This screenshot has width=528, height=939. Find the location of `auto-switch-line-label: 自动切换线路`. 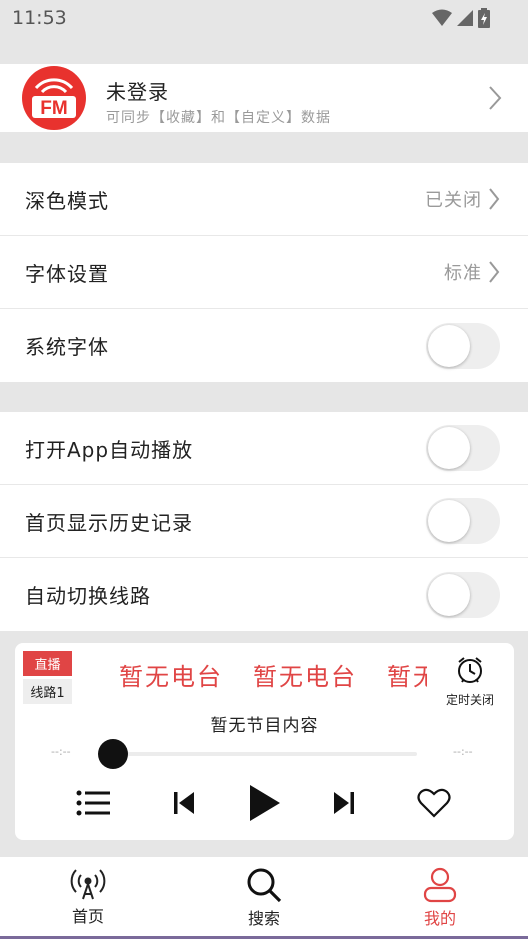

auto-switch-line-label: 自动切换线路 is located at coordinates (88, 596).